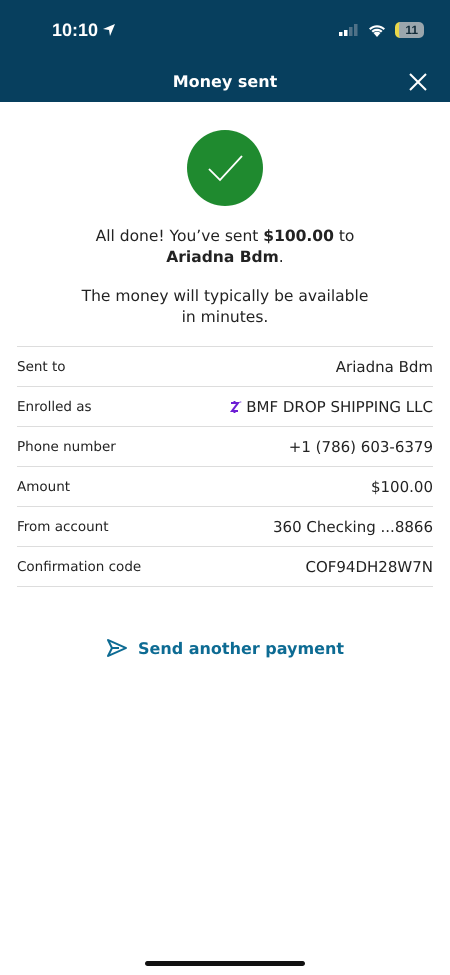 Image resolution: width=450 pixels, height=975 pixels. Describe the element at coordinates (117, 648) in the screenshot. I see `send-icon` at that location.